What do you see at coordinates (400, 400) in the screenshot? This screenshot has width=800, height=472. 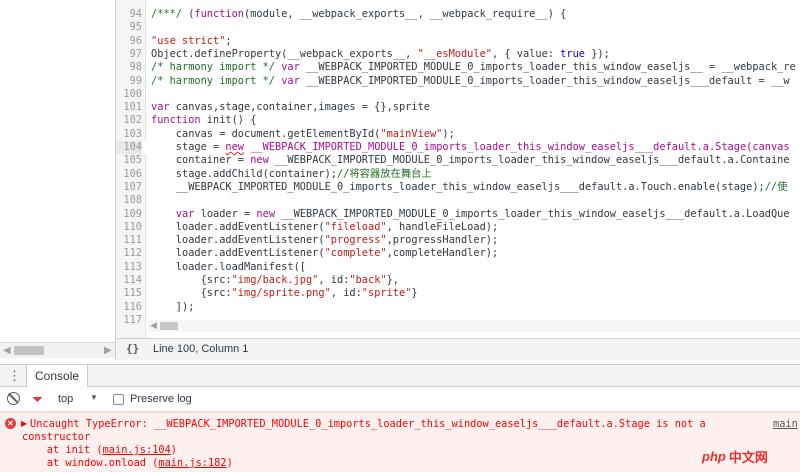 I see `console-toolbar: ⏷ top ▼ Preserve log` at bounding box center [400, 400].